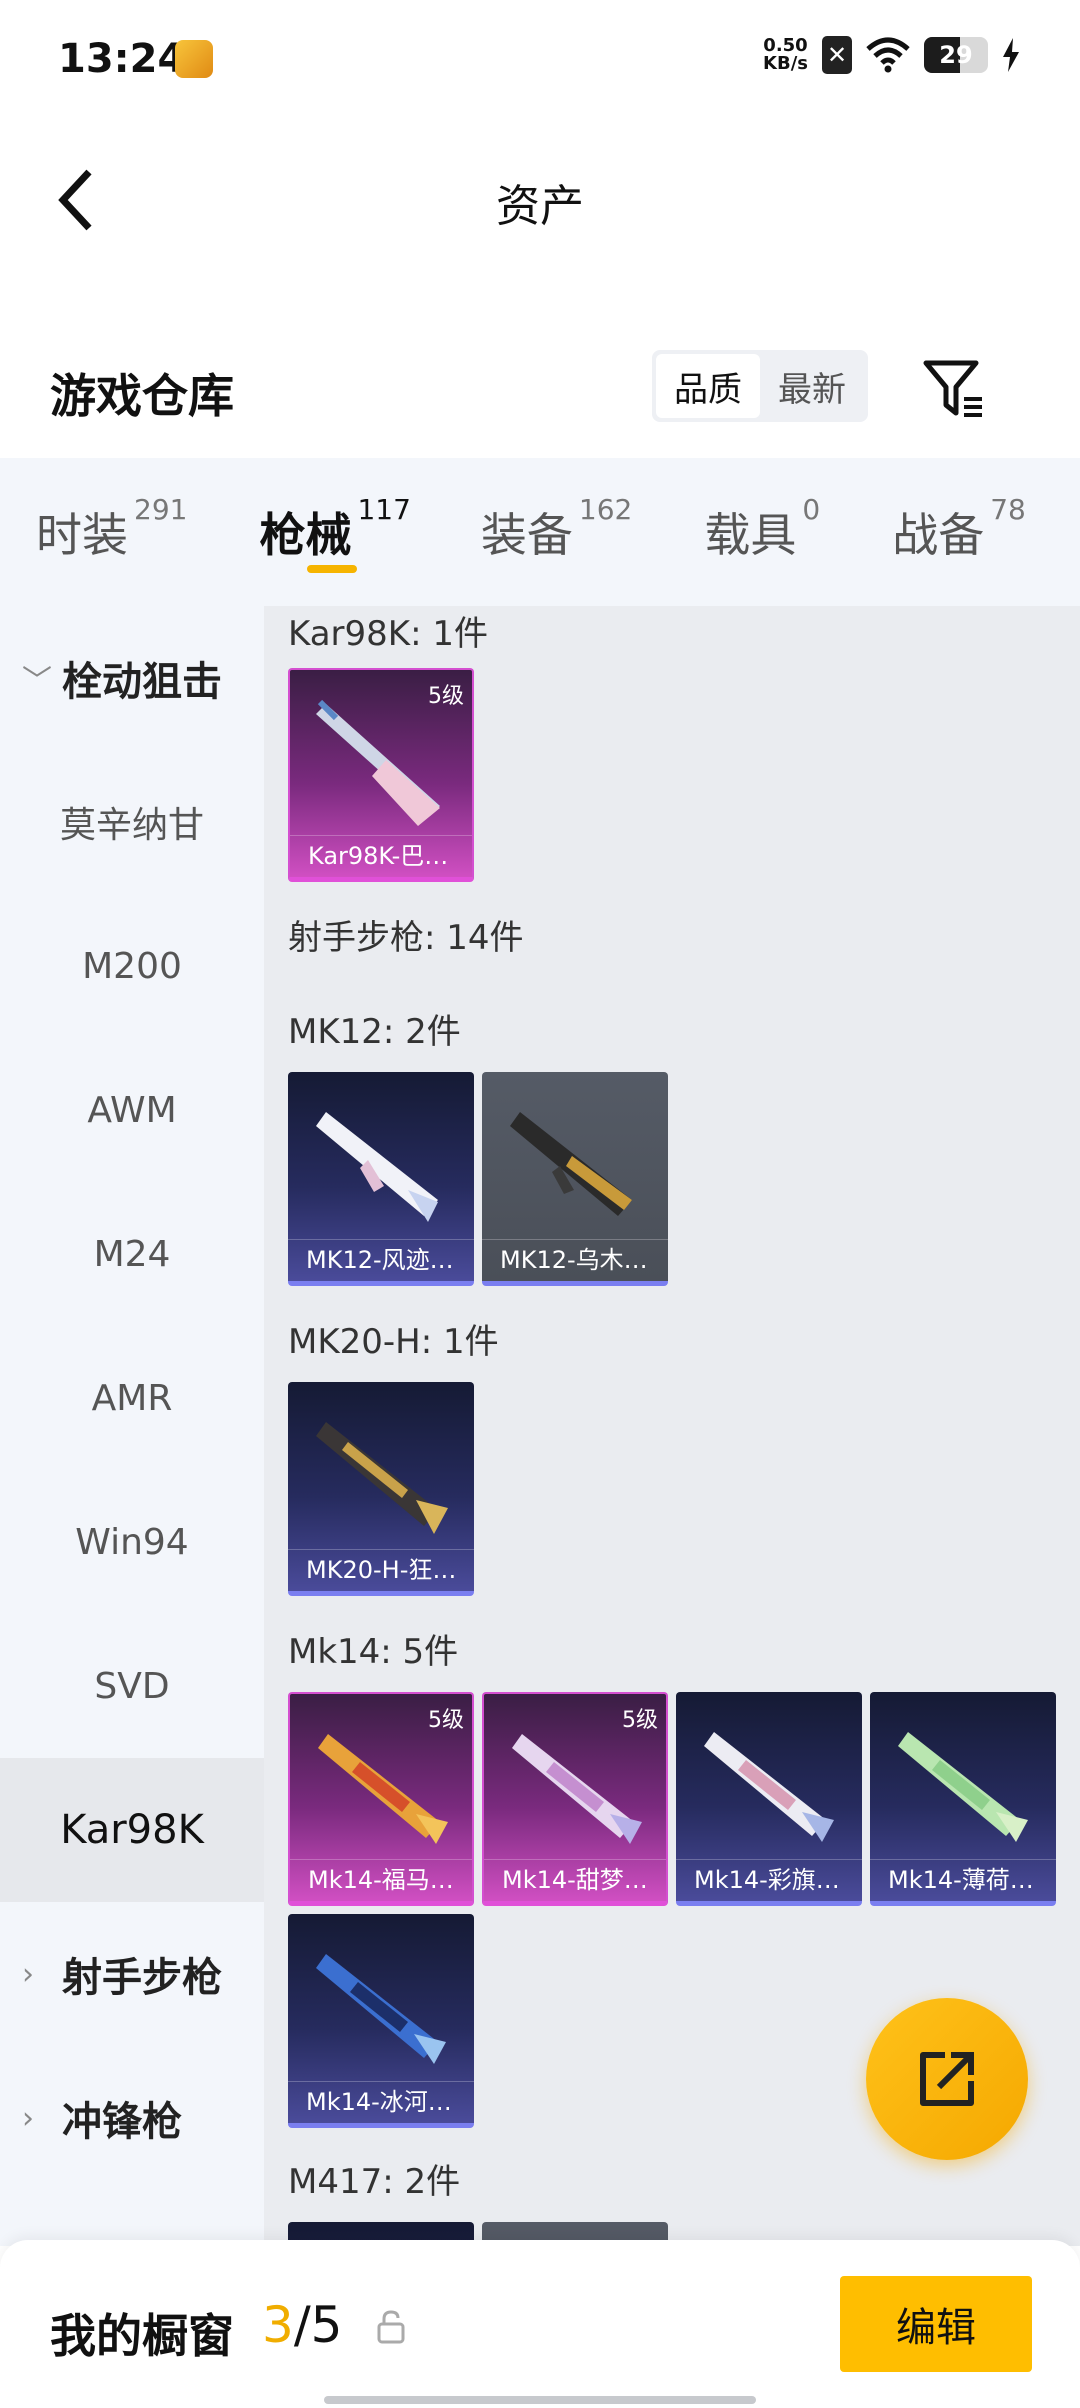  What do you see at coordinates (305, 535) in the screenshot?
I see `tab-guns-label: 枪械` at bounding box center [305, 535].